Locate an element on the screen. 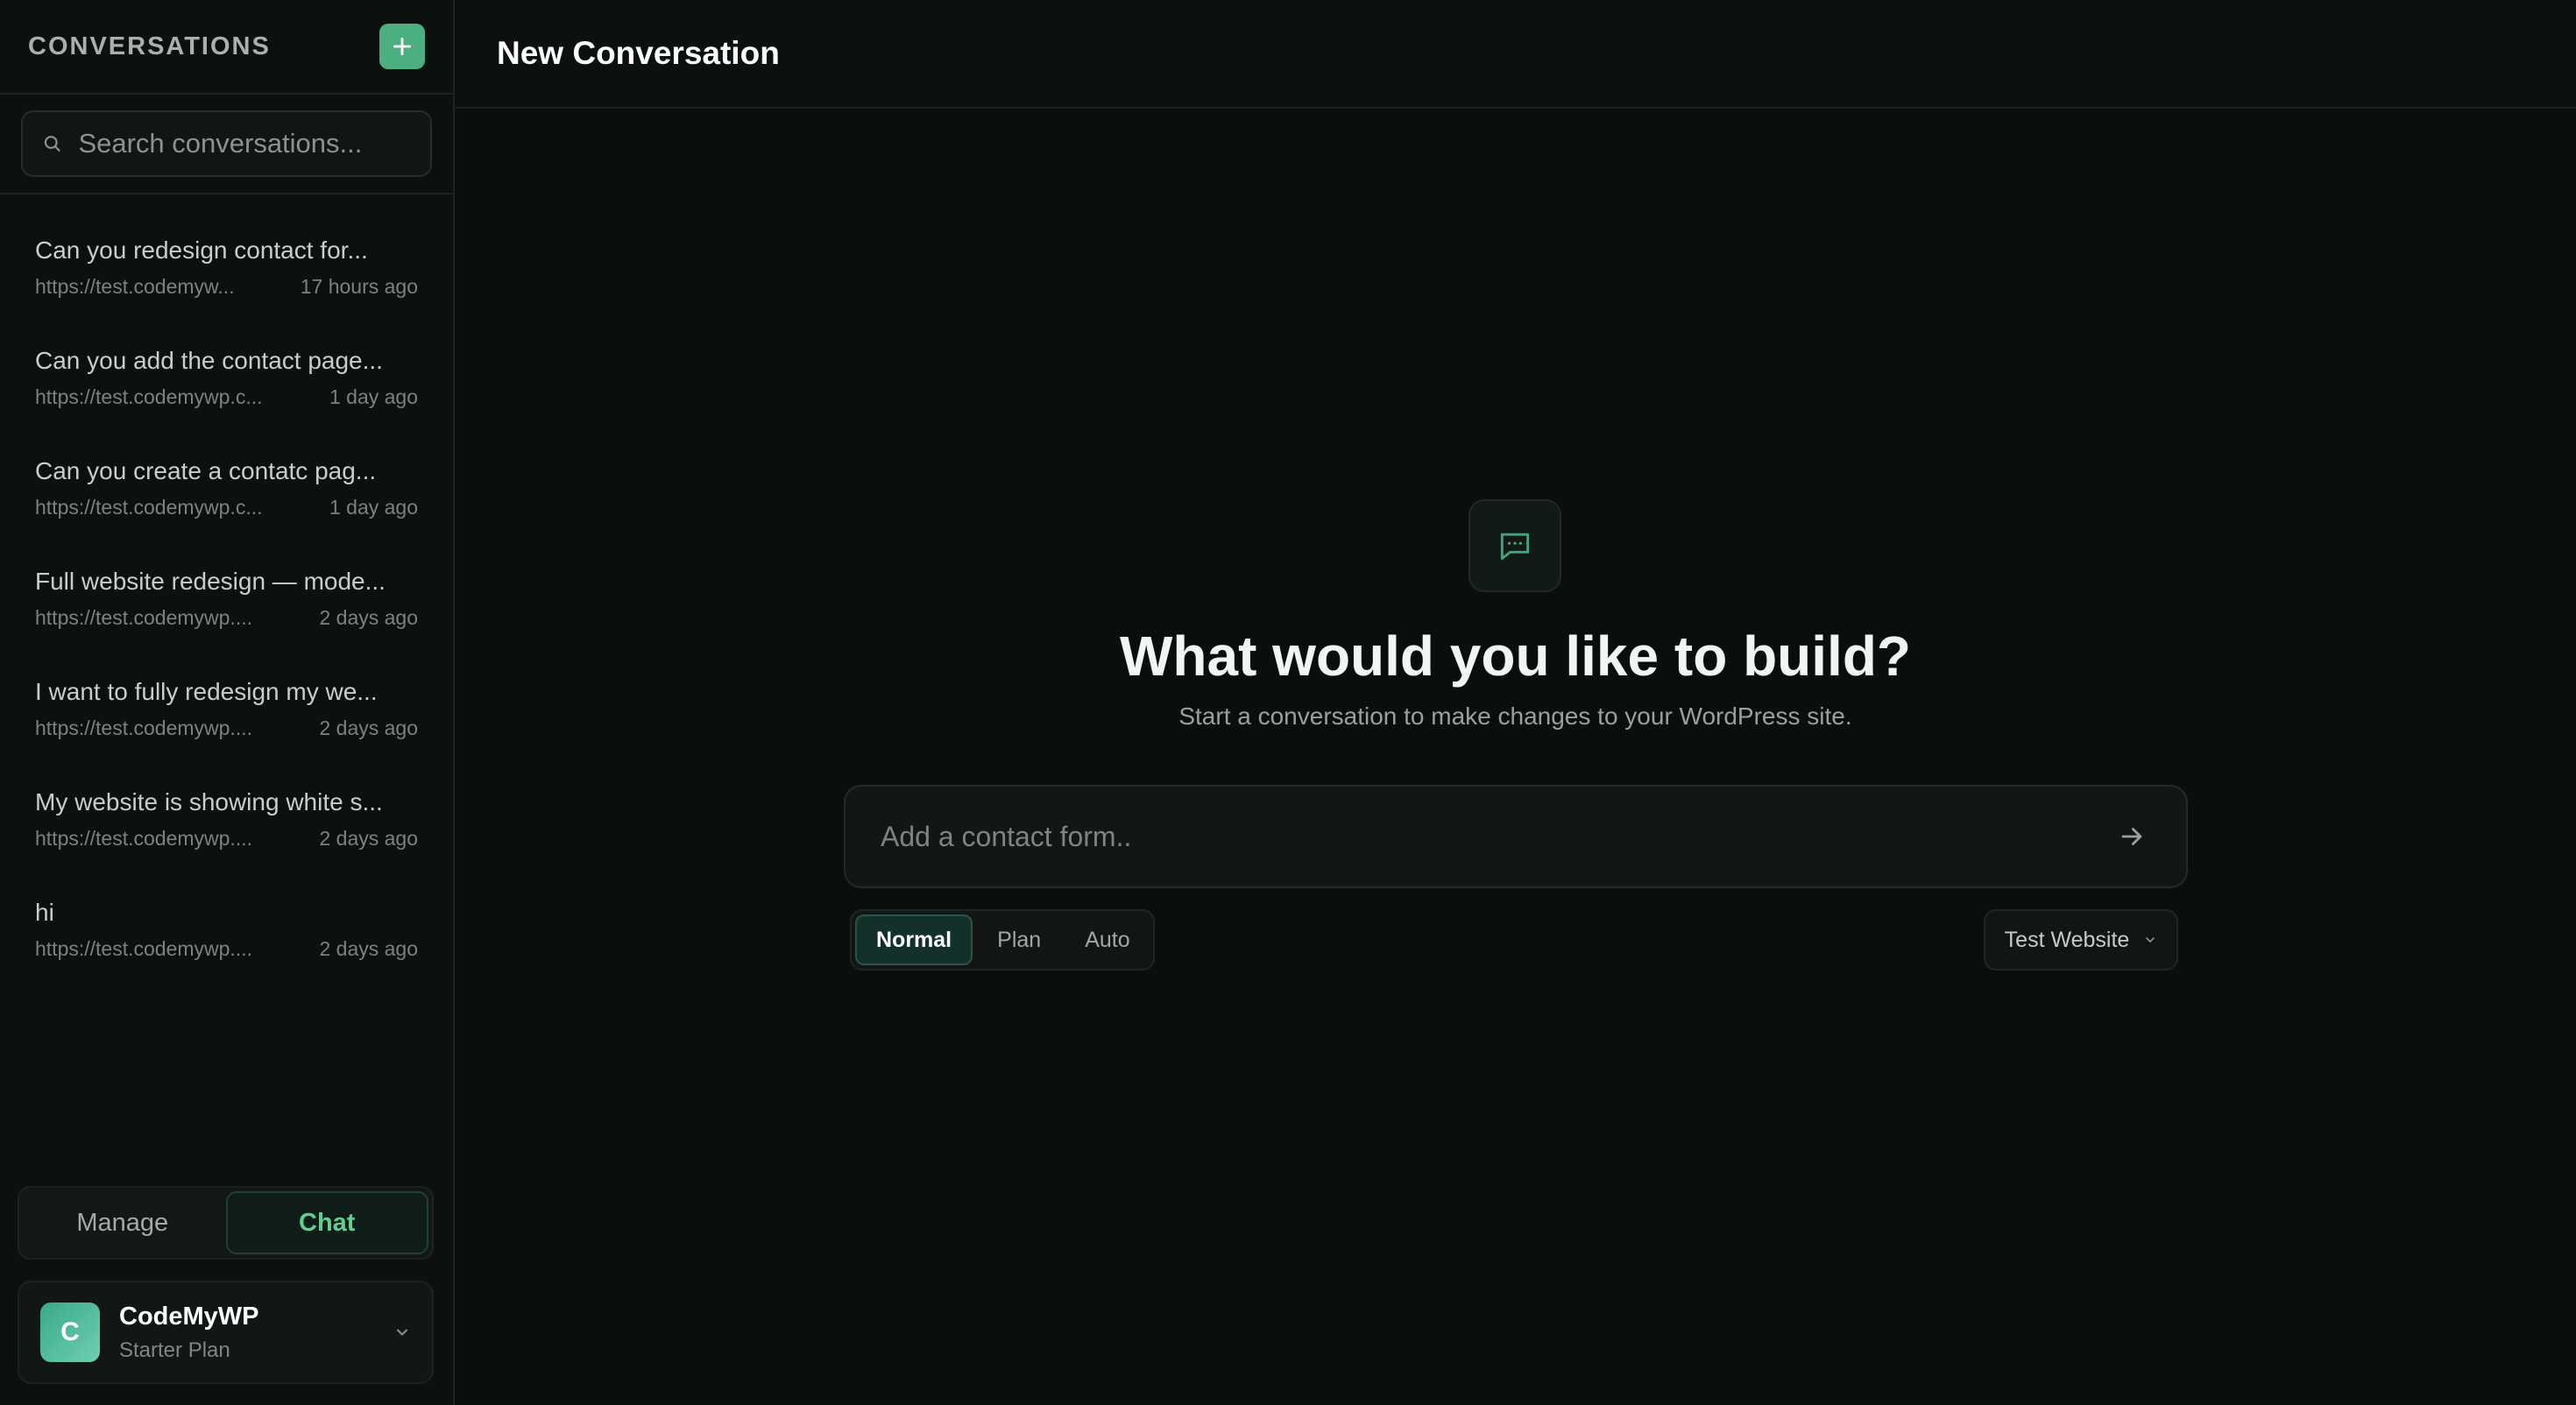 This screenshot has height=1405, width=2576. page-title: New Conversation is located at coordinates (638, 53).